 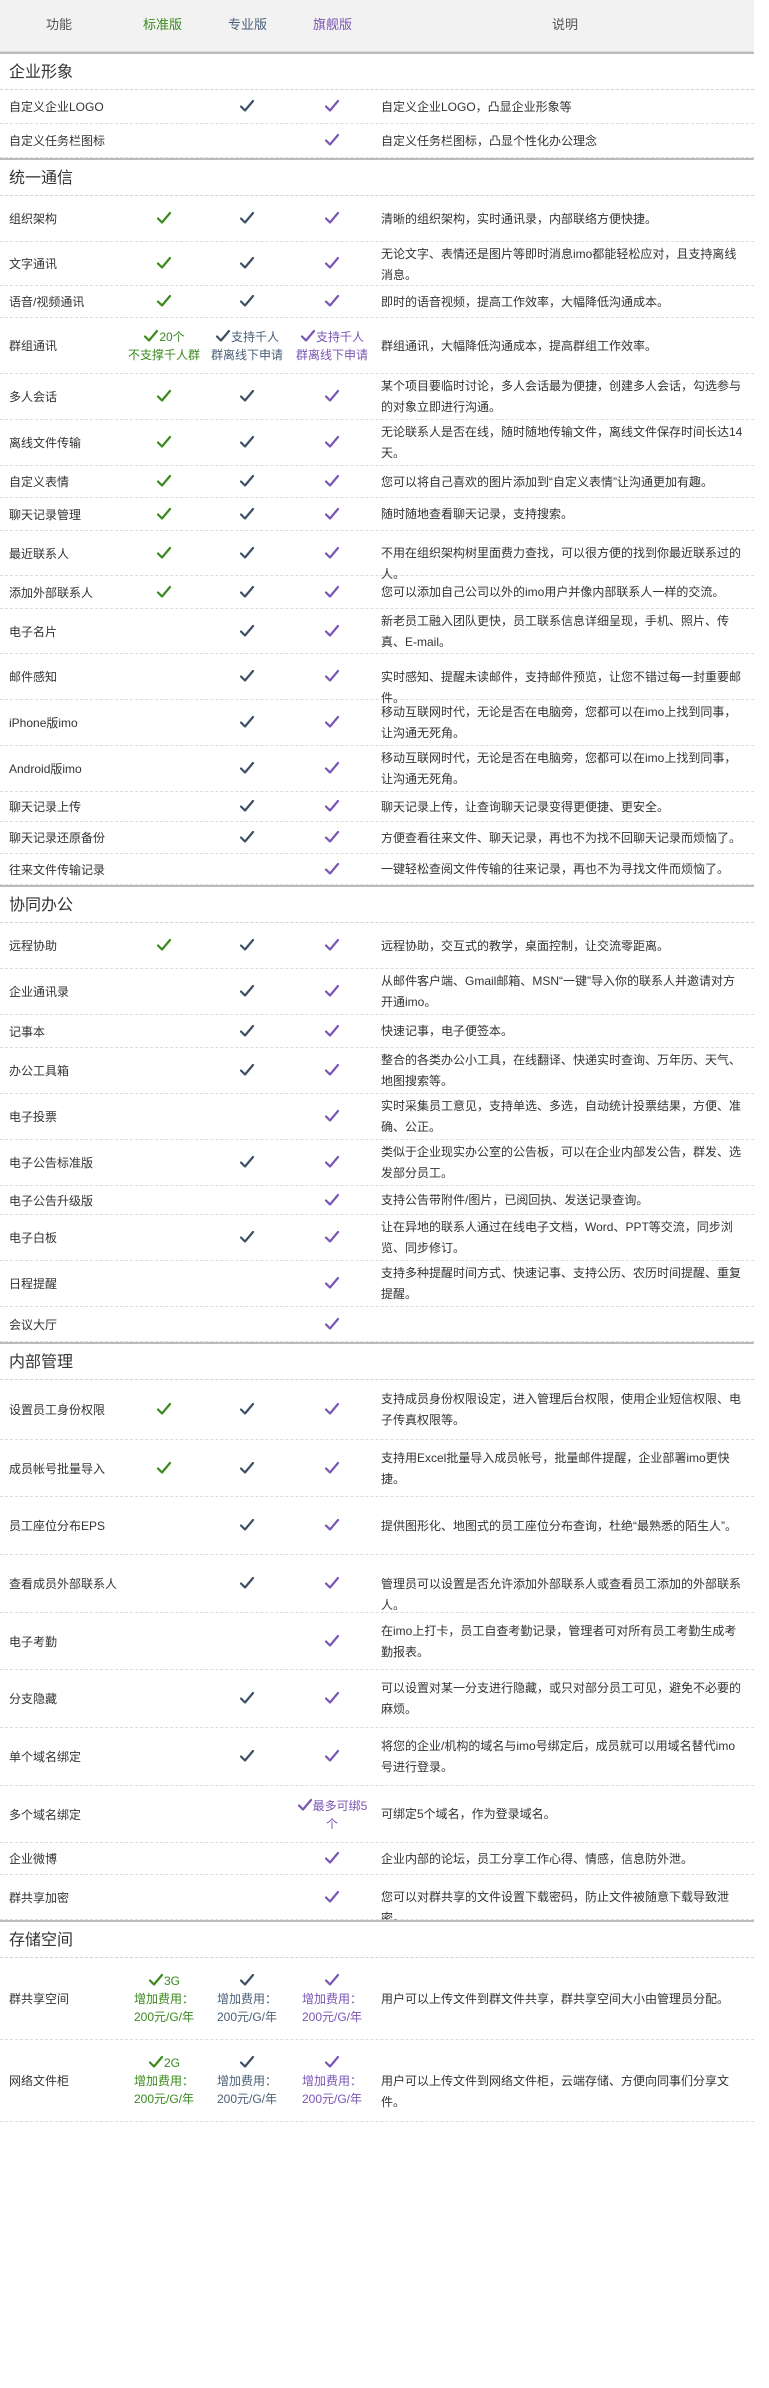 What do you see at coordinates (51, 593) in the screenshot?
I see `feature-name: 添加外部联系人` at bounding box center [51, 593].